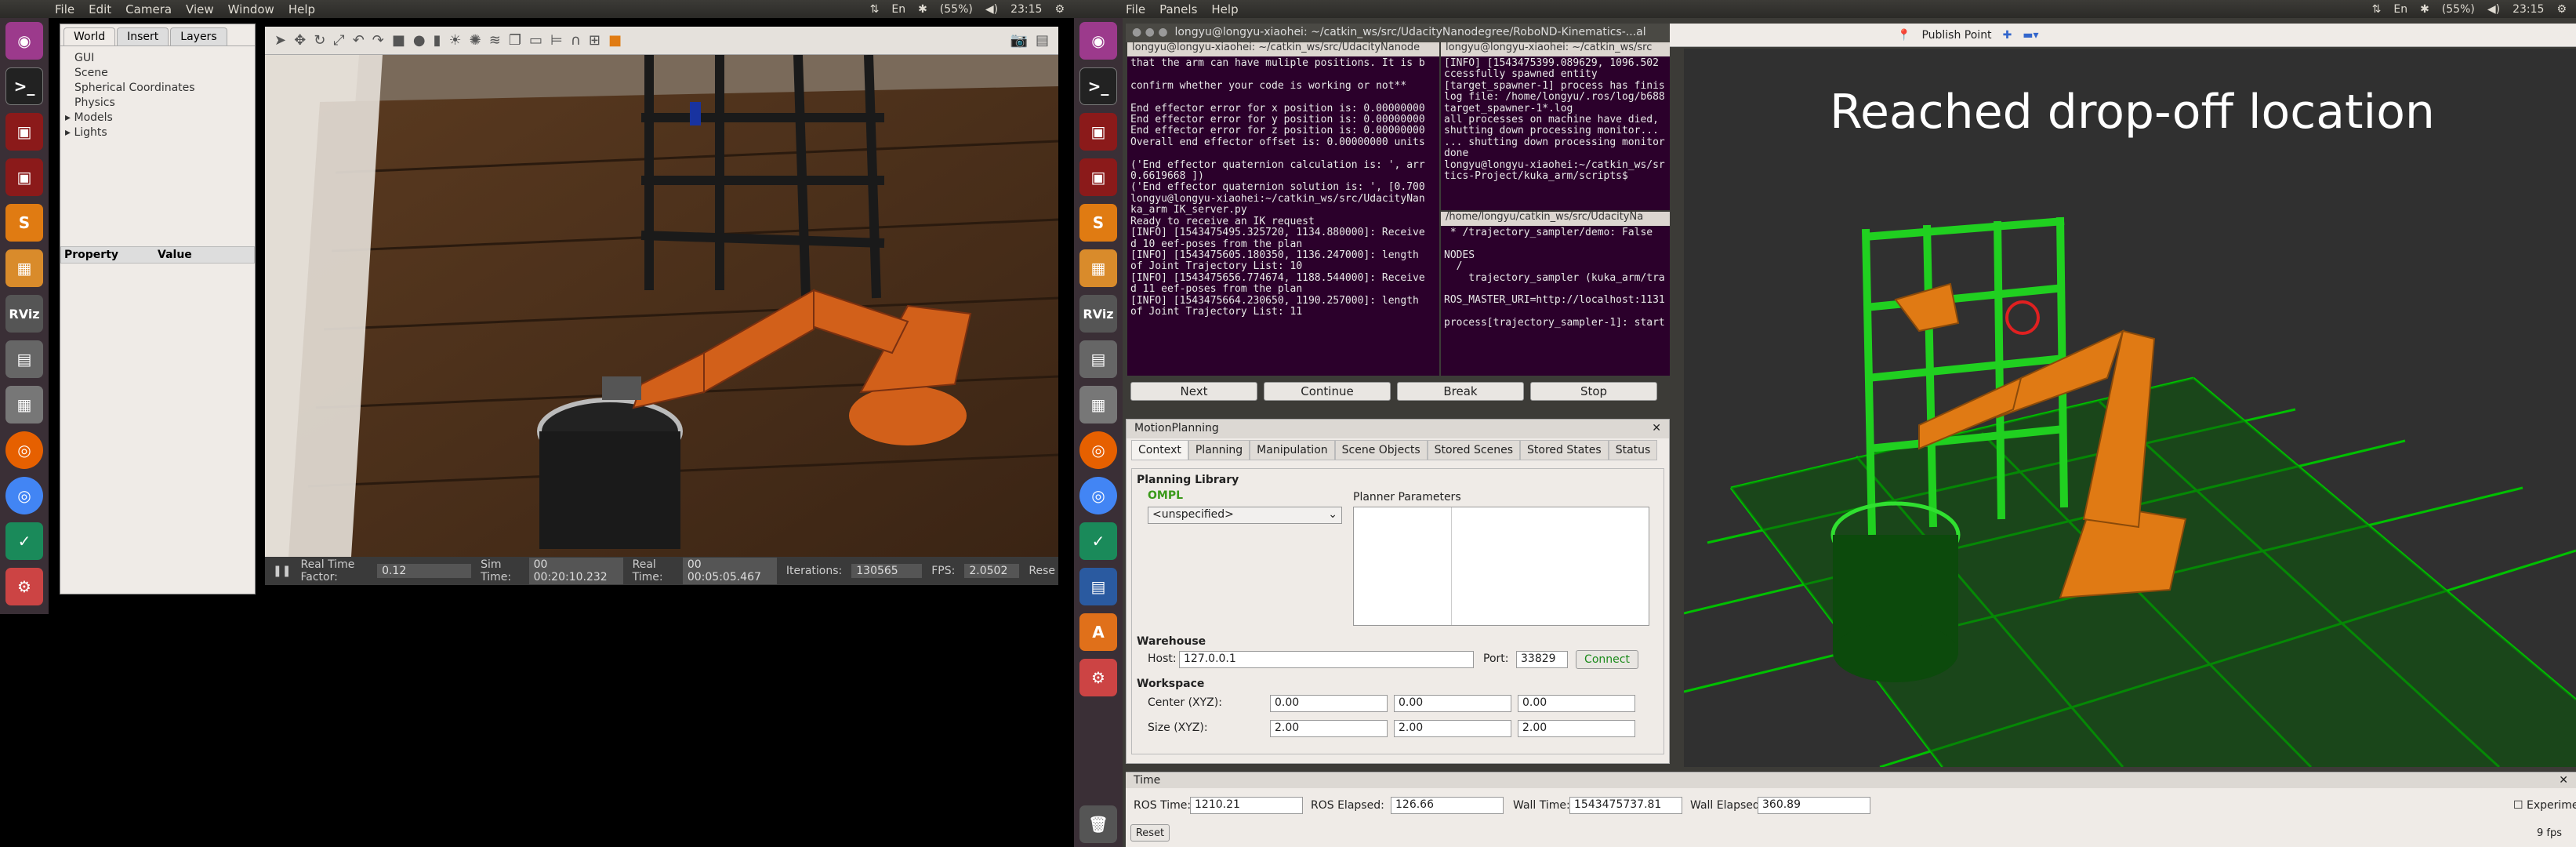 The image size is (2576, 847). Describe the element at coordinates (557, 40) in the screenshot. I see `align-icon: ⊨` at that location.